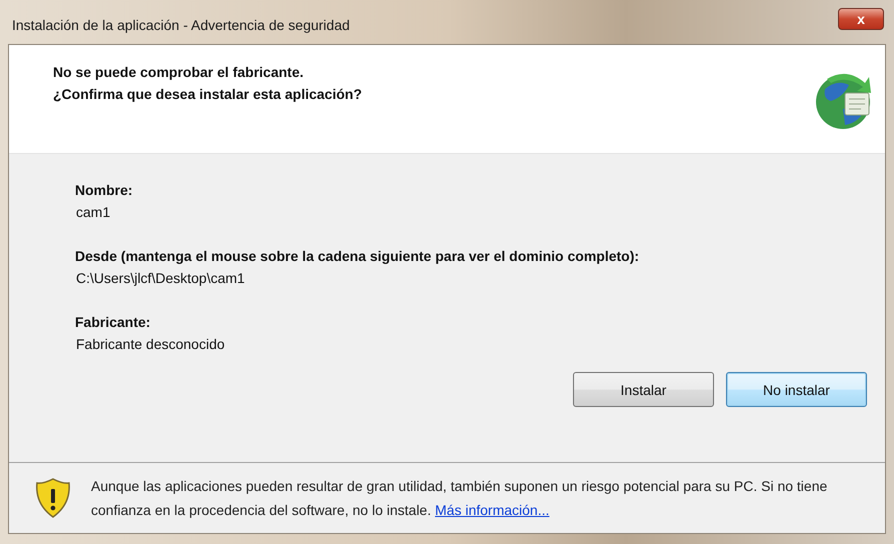 The width and height of the screenshot is (894, 544). Describe the element at coordinates (181, 25) in the screenshot. I see `window-title: Instalación de la aplicación - Advertencia de seguridad` at that location.